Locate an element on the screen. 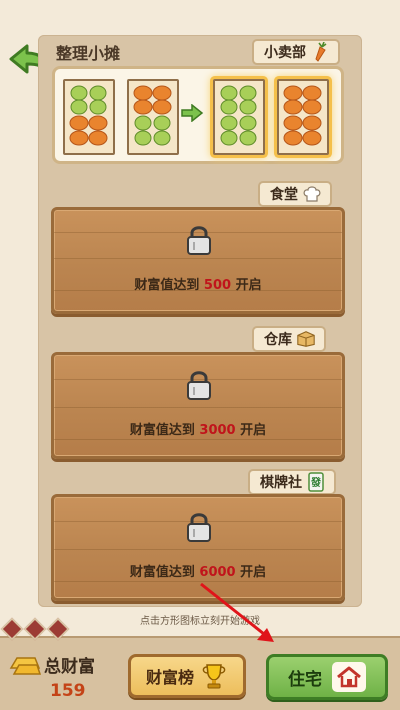 Image resolution: width=400 pixels, height=710 pixels. crate-carrots-sorted is located at coordinates (303, 117).